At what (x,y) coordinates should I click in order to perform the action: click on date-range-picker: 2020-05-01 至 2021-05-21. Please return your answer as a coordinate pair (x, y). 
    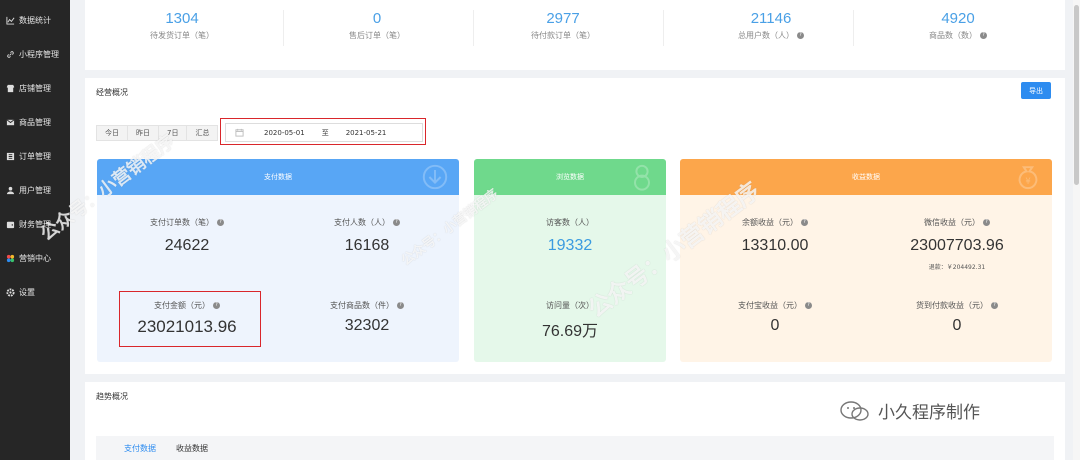
    Looking at the image, I should click on (324, 132).